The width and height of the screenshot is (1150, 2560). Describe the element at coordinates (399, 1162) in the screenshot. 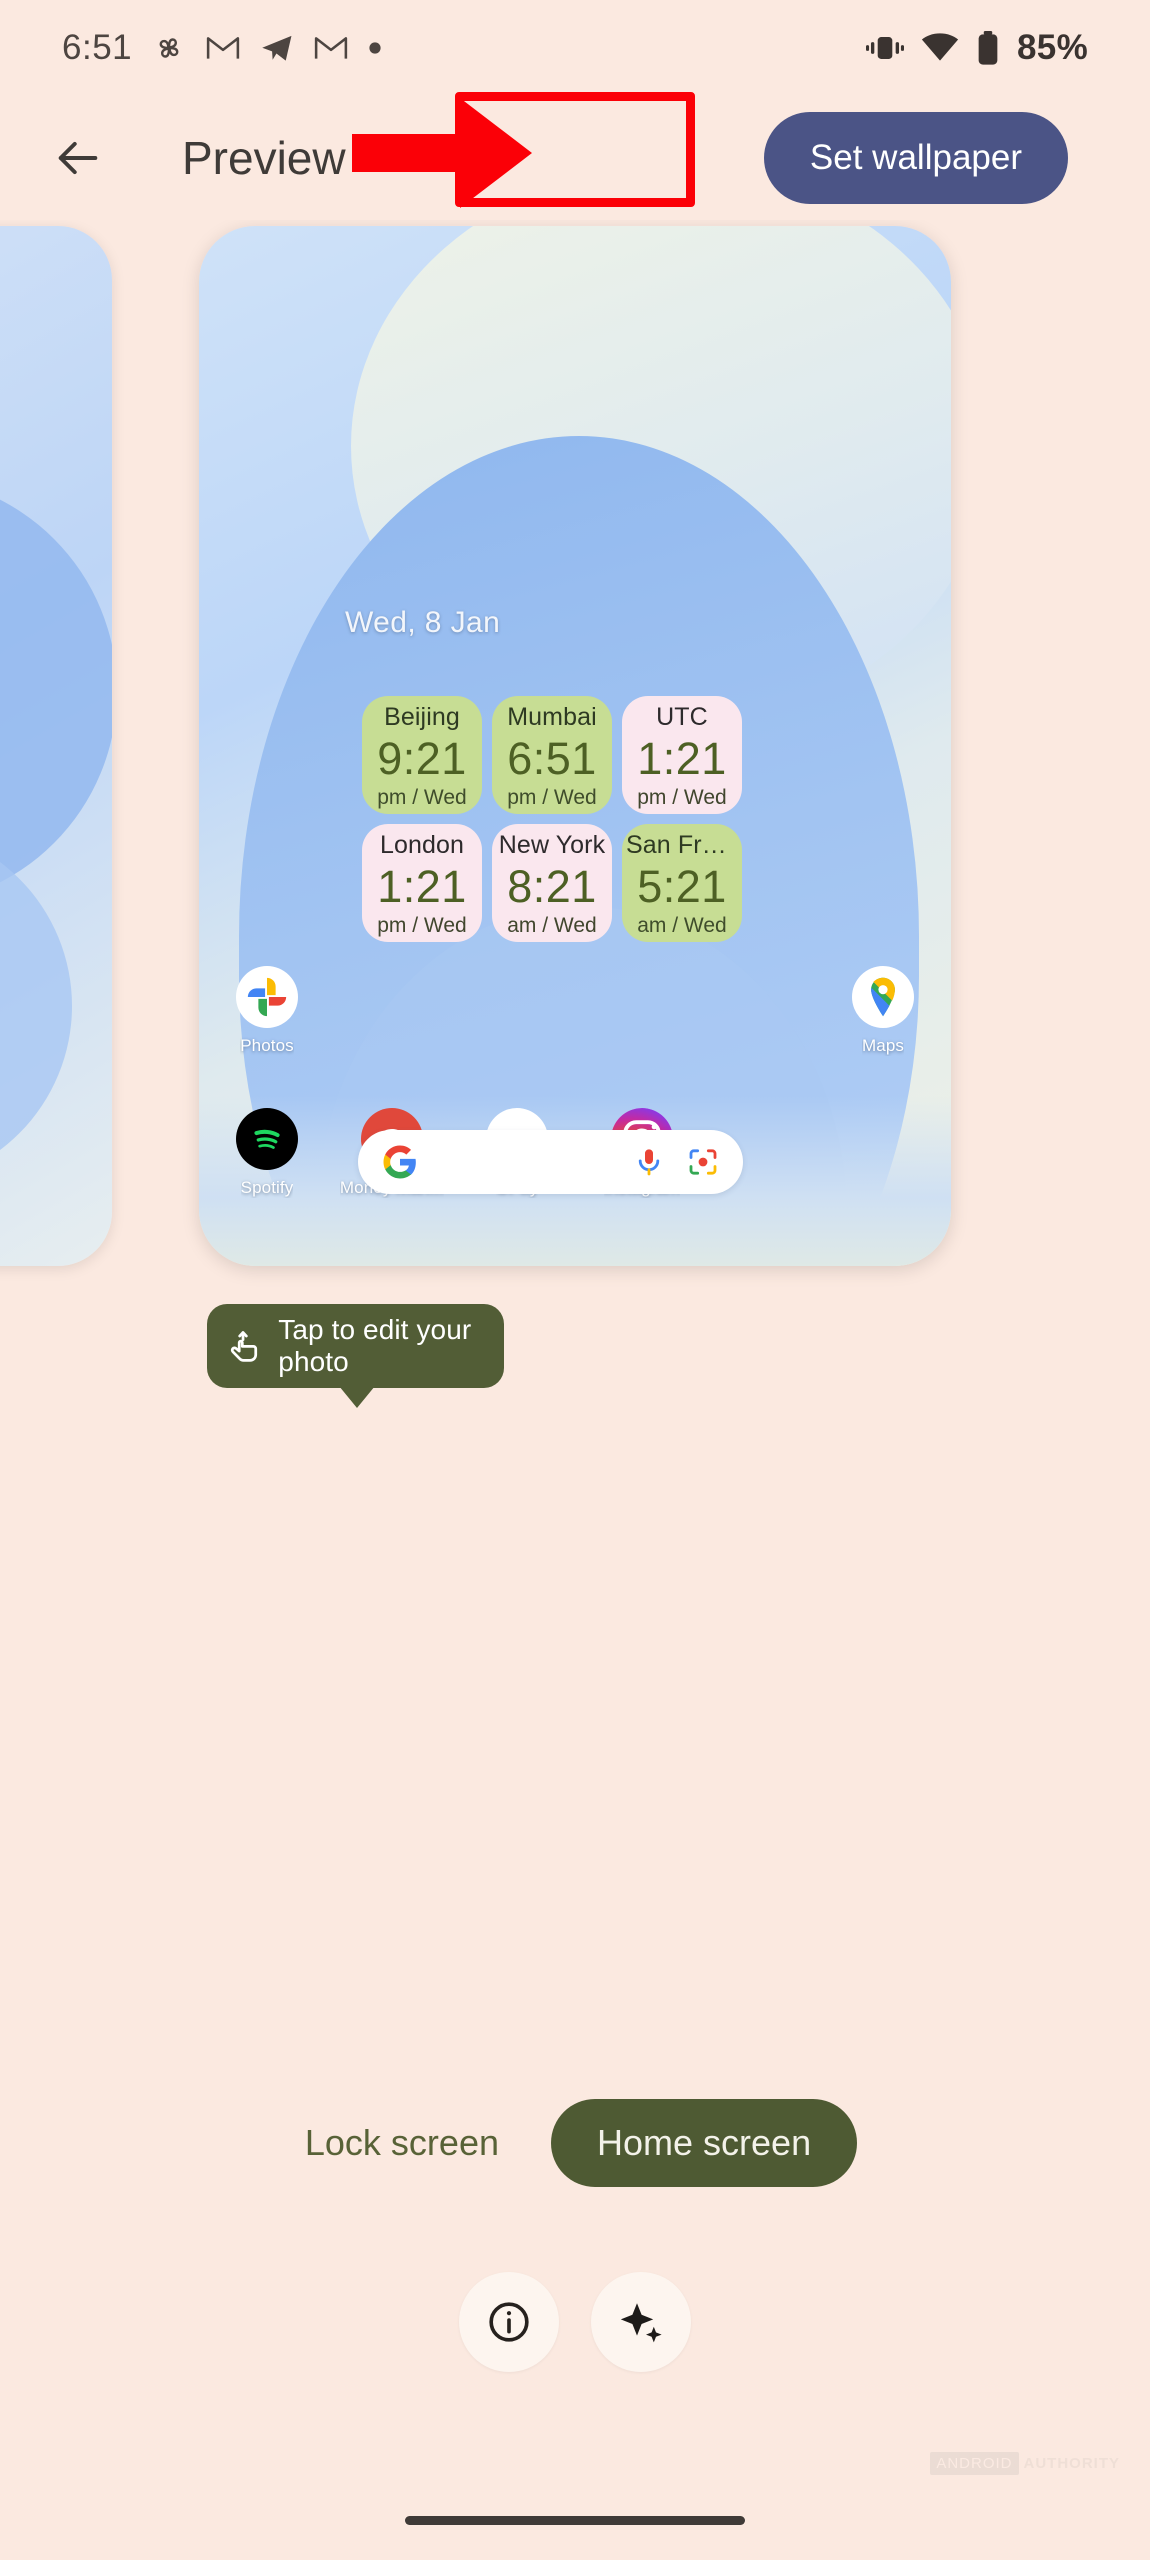

I see `google-g-icon` at that location.